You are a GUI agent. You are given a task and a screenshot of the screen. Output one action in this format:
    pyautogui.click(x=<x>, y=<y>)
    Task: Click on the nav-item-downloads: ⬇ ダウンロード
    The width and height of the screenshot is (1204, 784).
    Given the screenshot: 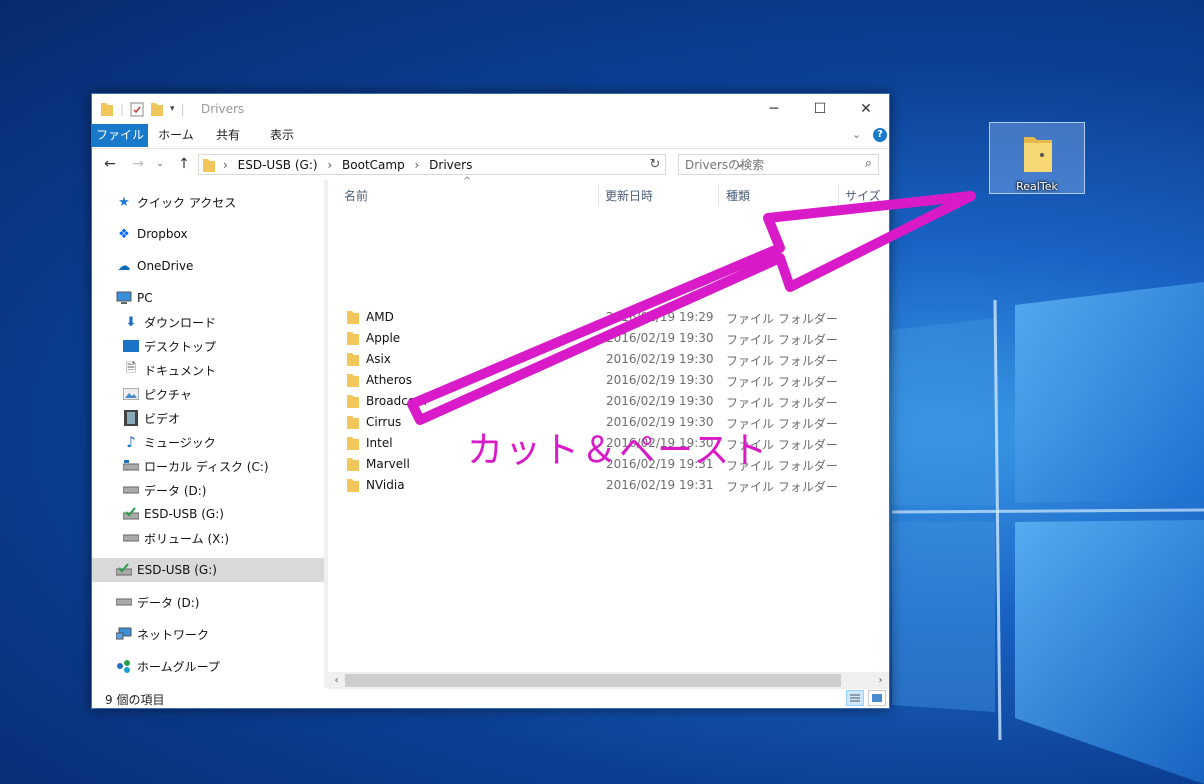 What is the action you would take?
    pyautogui.click(x=208, y=322)
    